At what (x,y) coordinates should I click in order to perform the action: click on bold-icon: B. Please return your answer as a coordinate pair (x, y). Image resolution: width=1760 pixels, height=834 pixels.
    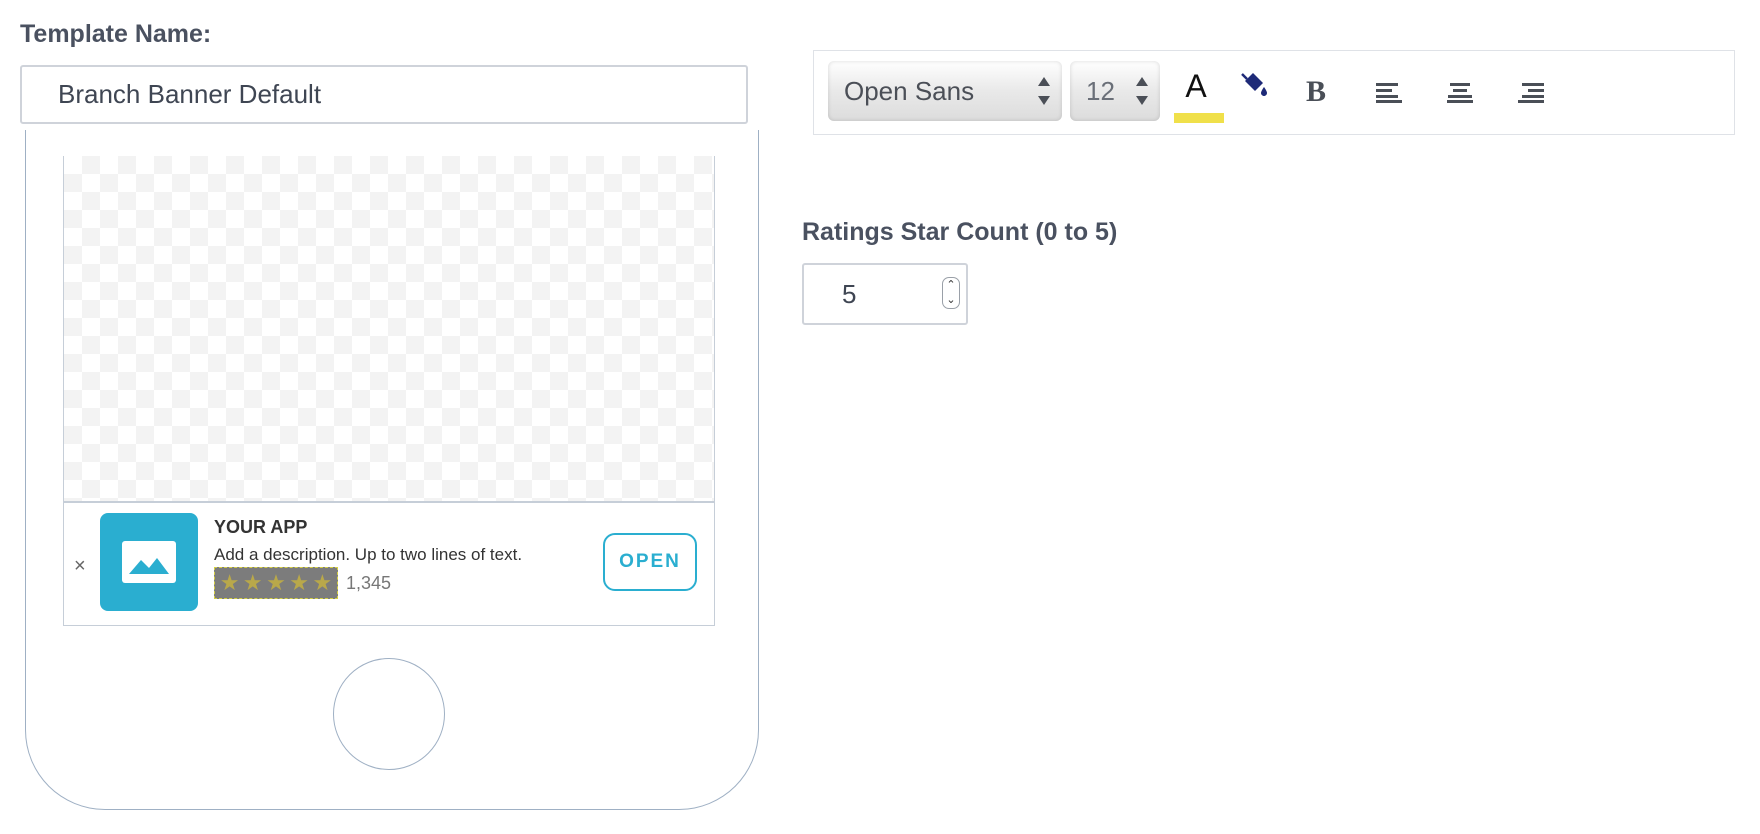
    Looking at the image, I should click on (1315, 91).